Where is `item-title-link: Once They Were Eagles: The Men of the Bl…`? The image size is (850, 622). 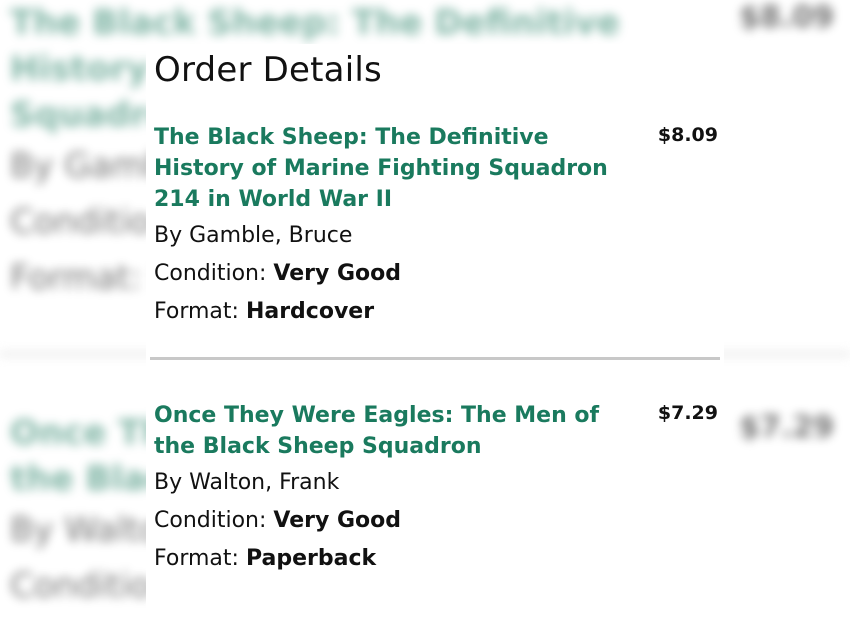
item-title-link: Once They Were Eagles: The Men of the Bl… is located at coordinates (396, 431).